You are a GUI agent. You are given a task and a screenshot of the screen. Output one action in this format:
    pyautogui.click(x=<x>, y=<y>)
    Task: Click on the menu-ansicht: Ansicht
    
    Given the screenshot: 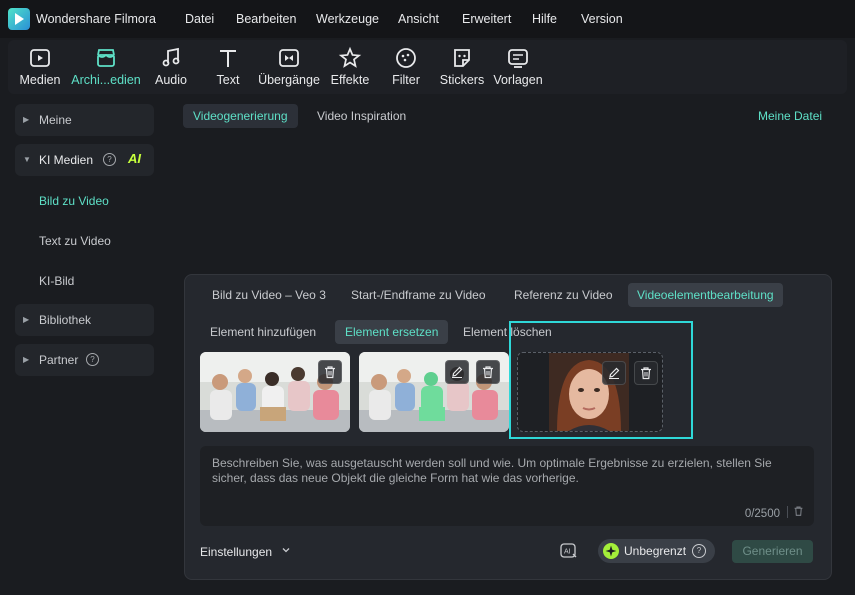 What is the action you would take?
    pyautogui.click(x=418, y=19)
    